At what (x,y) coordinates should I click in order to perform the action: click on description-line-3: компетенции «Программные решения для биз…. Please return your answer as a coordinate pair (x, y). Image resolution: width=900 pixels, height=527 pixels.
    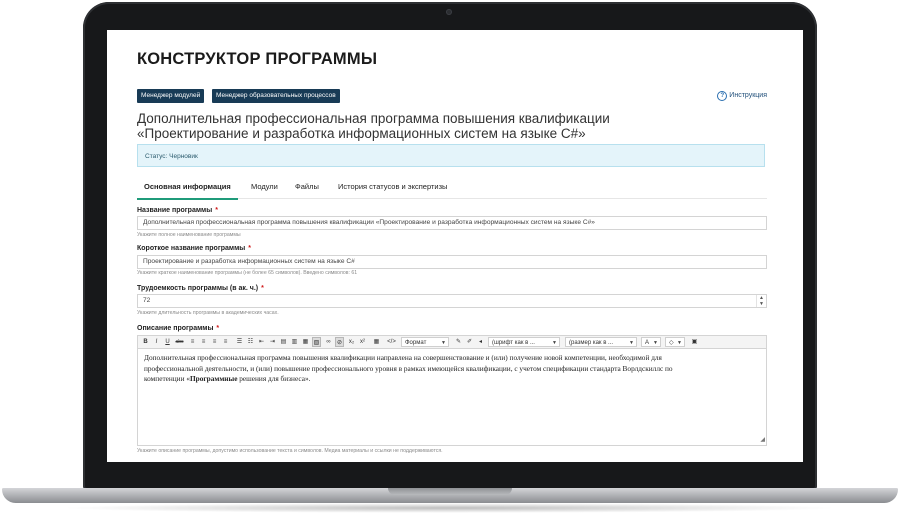
    Looking at the image, I should click on (227, 378).